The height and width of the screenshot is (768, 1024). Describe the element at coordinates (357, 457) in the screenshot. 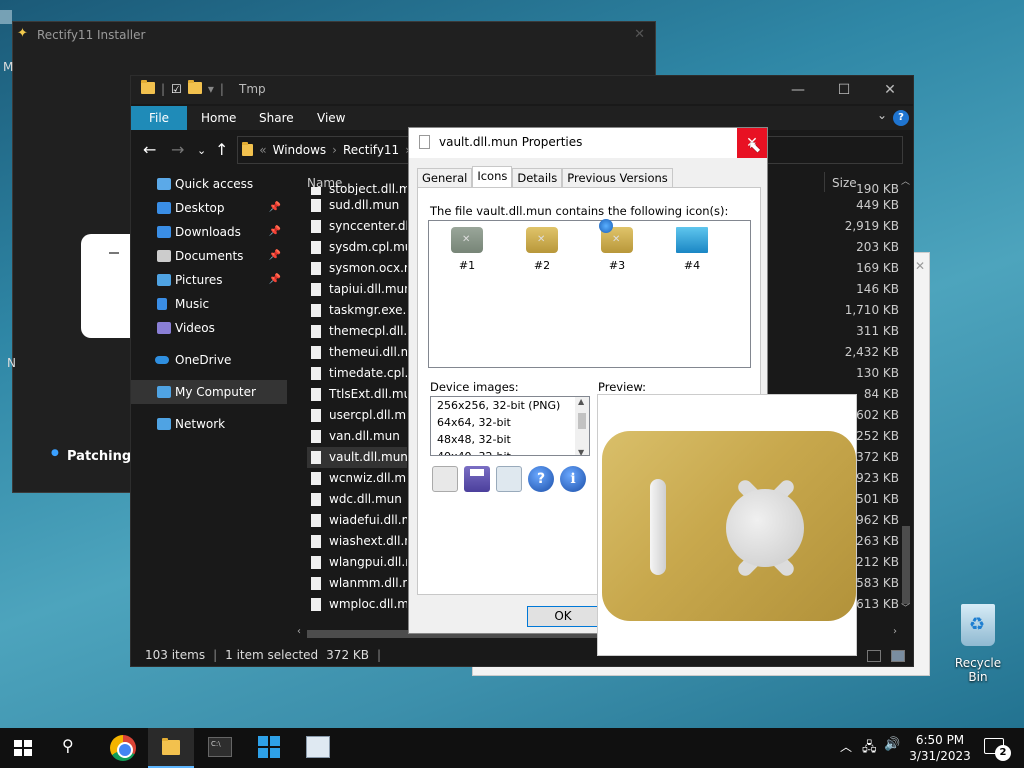

I see `file-row-selected: vault.dll.mun` at that location.